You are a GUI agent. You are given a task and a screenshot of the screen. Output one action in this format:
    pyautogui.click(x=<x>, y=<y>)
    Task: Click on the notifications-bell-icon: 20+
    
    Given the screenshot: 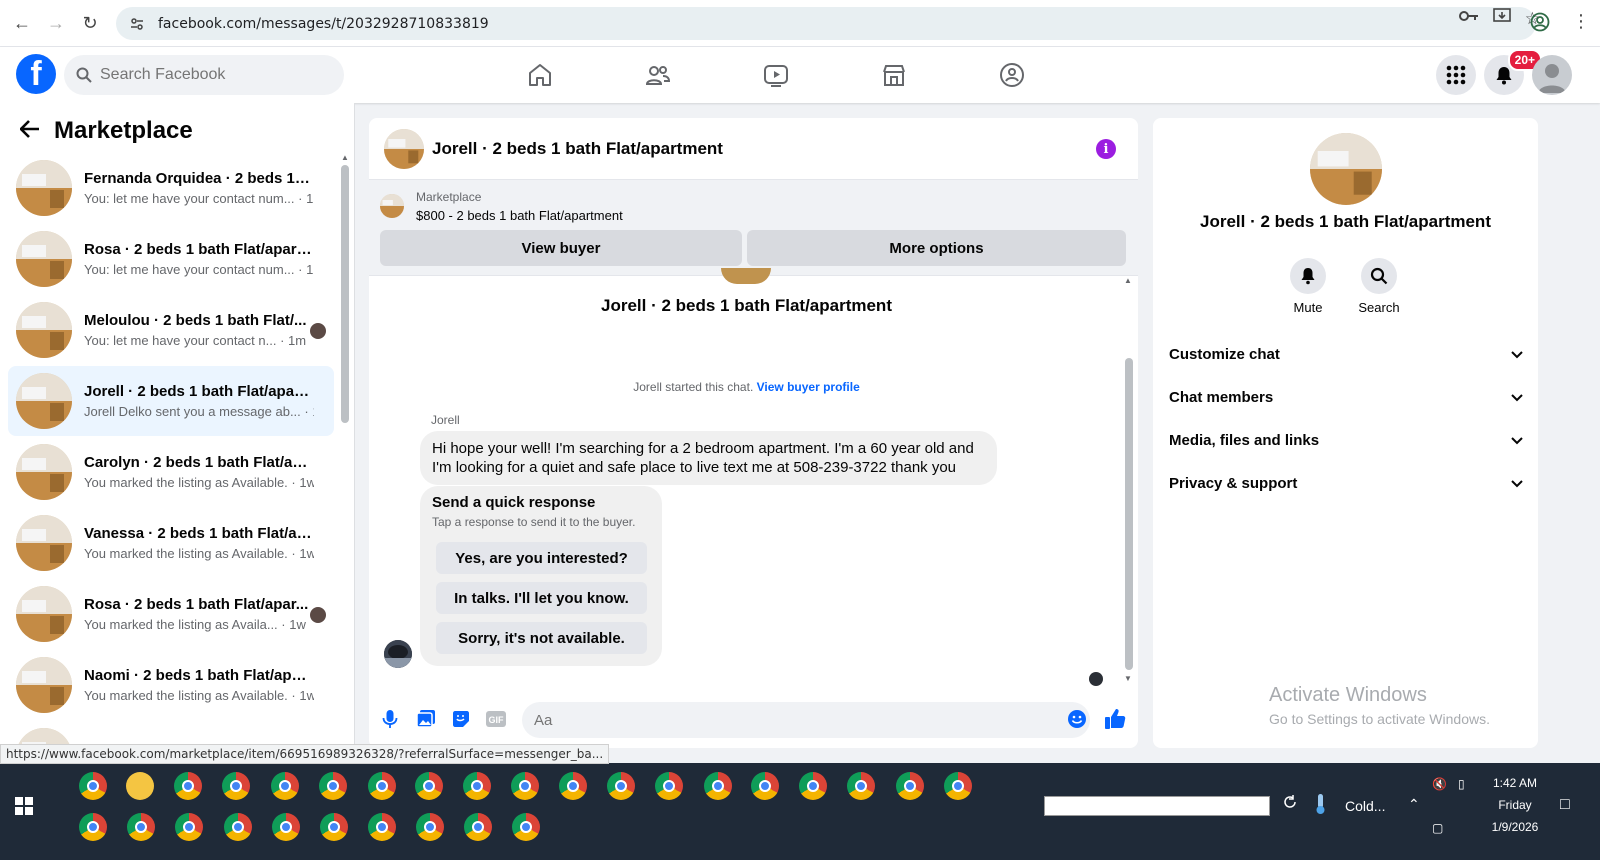 What is the action you would take?
    pyautogui.click(x=1513, y=72)
    